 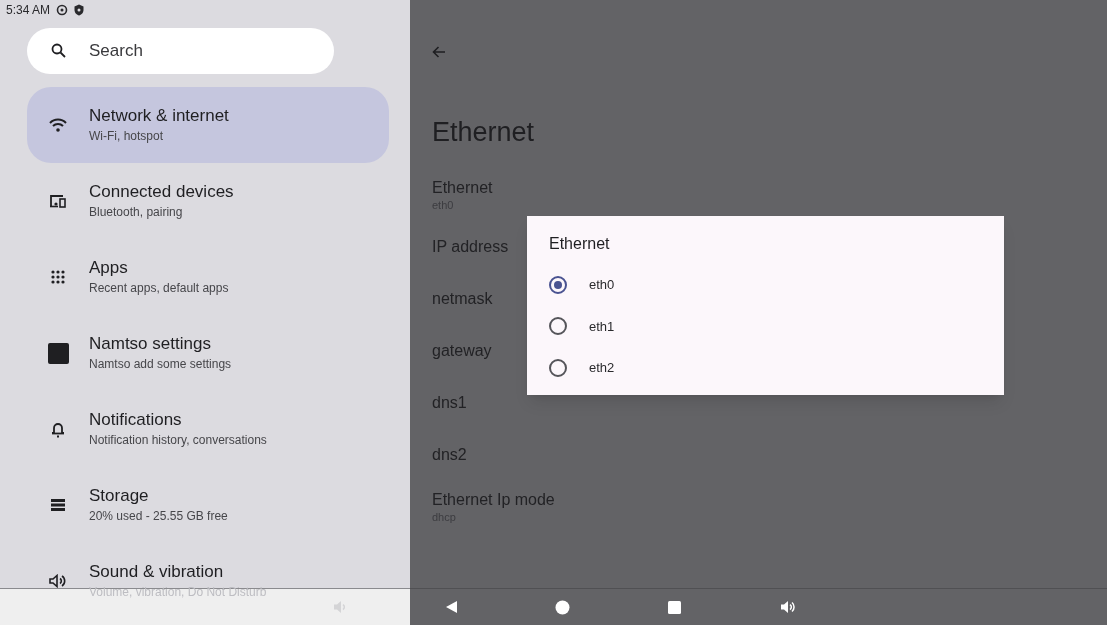 I want to click on status-time: 5:34 AM, so click(x=28, y=10).